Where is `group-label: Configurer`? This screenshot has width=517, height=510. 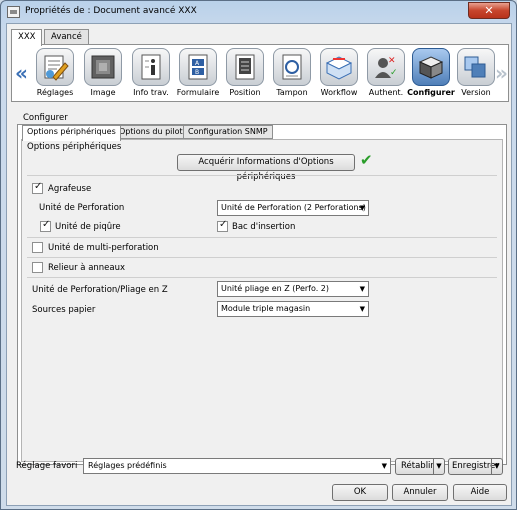
group-label: Configurer is located at coordinates (45, 118).